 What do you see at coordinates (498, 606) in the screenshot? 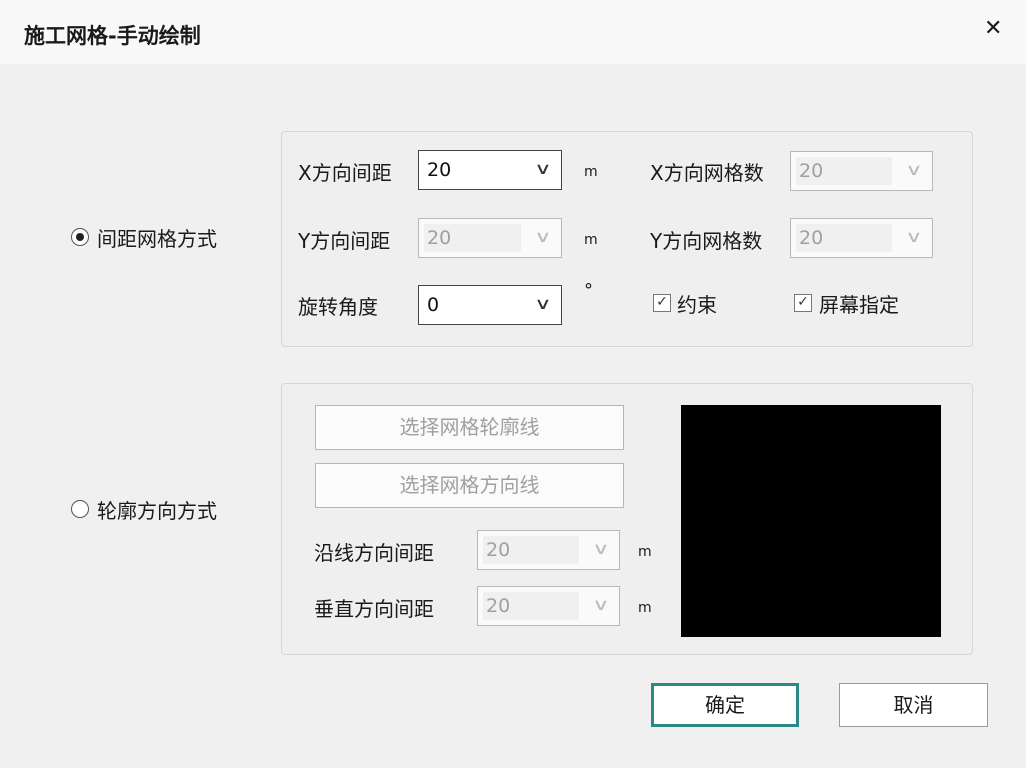
I see `vertical-spacing-value: 20` at bounding box center [498, 606].